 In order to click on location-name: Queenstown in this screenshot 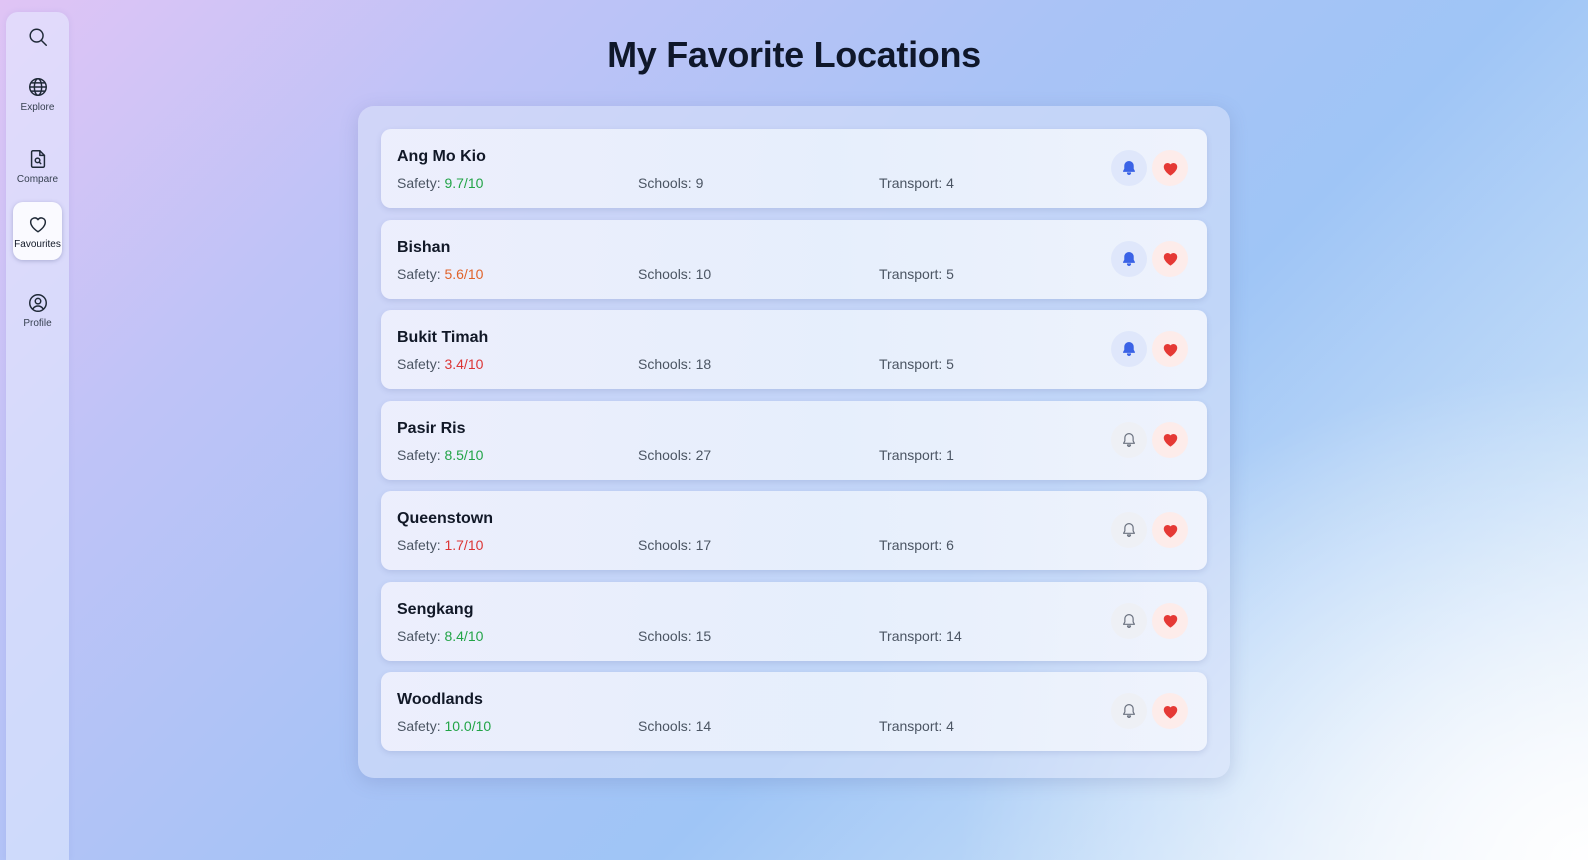, I will do `click(445, 518)`.